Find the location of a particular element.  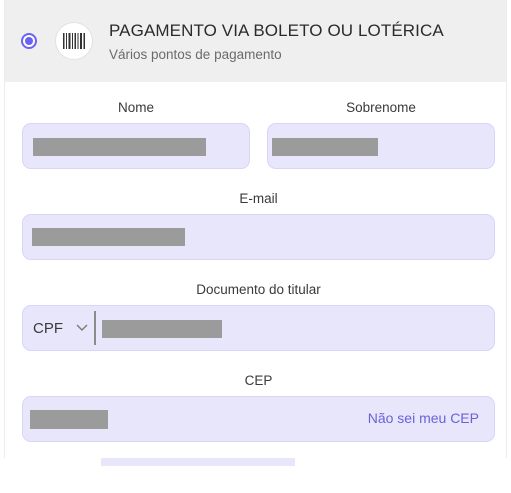

sobrenome-redacted-value is located at coordinates (325, 147).